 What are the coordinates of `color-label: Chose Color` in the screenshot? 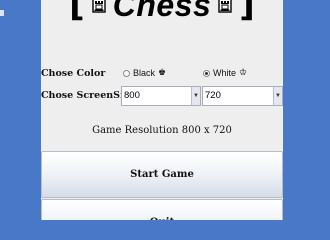 It's located at (73, 73).